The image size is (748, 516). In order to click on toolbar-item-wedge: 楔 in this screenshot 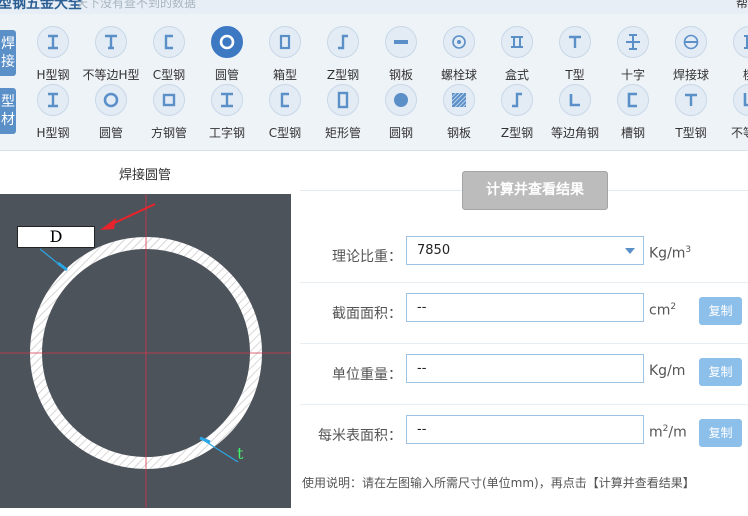, I will do `click(733, 55)`.